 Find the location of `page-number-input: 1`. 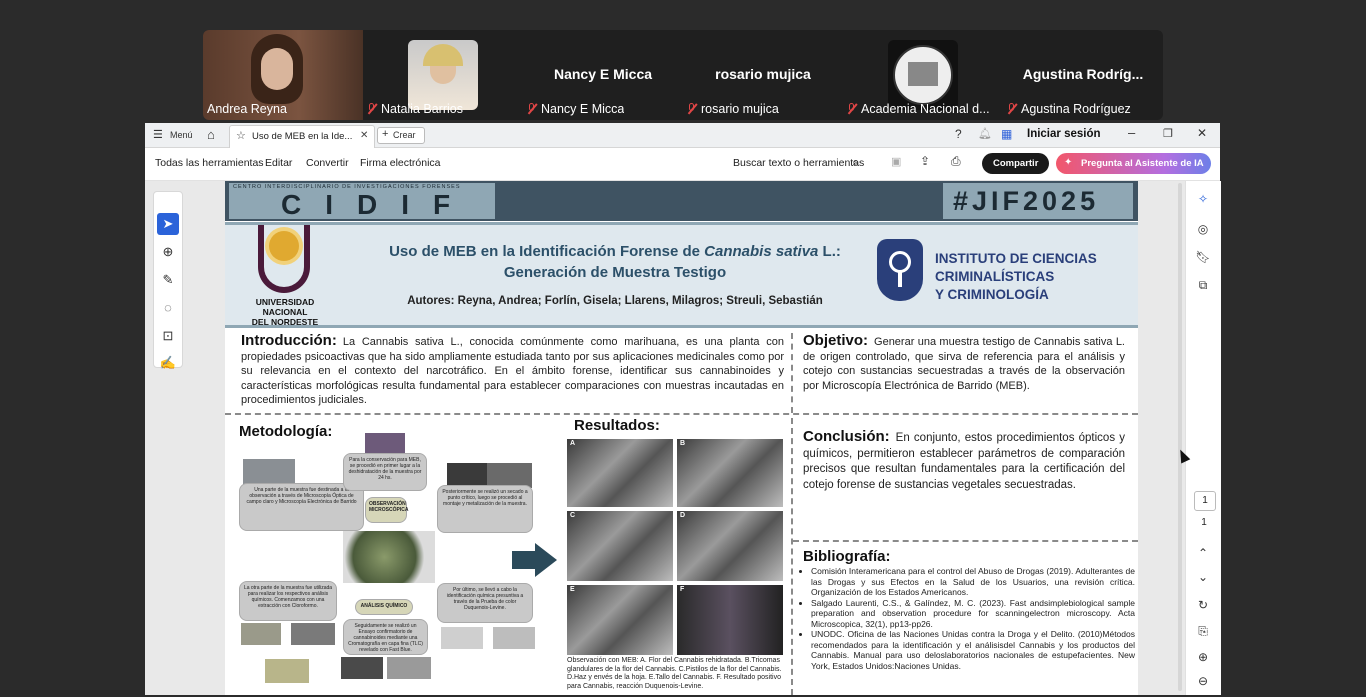

page-number-input: 1 is located at coordinates (1205, 501).